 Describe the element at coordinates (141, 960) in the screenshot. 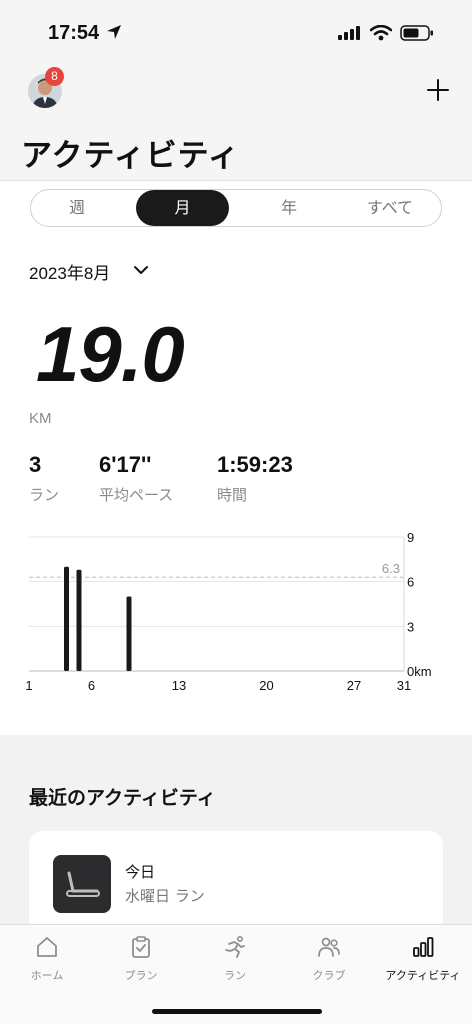

I see `tab-plan: プラン` at that location.